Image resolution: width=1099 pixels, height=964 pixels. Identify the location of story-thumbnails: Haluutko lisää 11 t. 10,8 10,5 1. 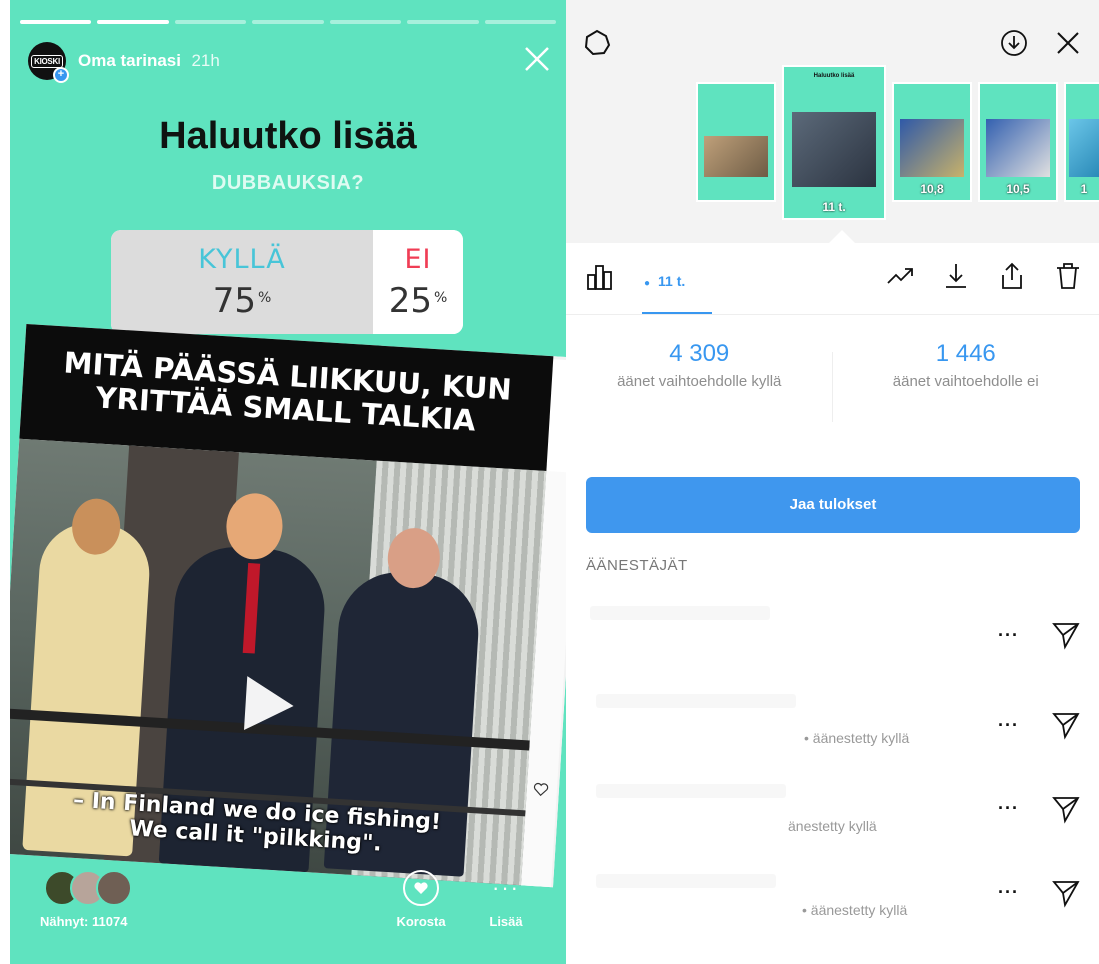
(897, 142).